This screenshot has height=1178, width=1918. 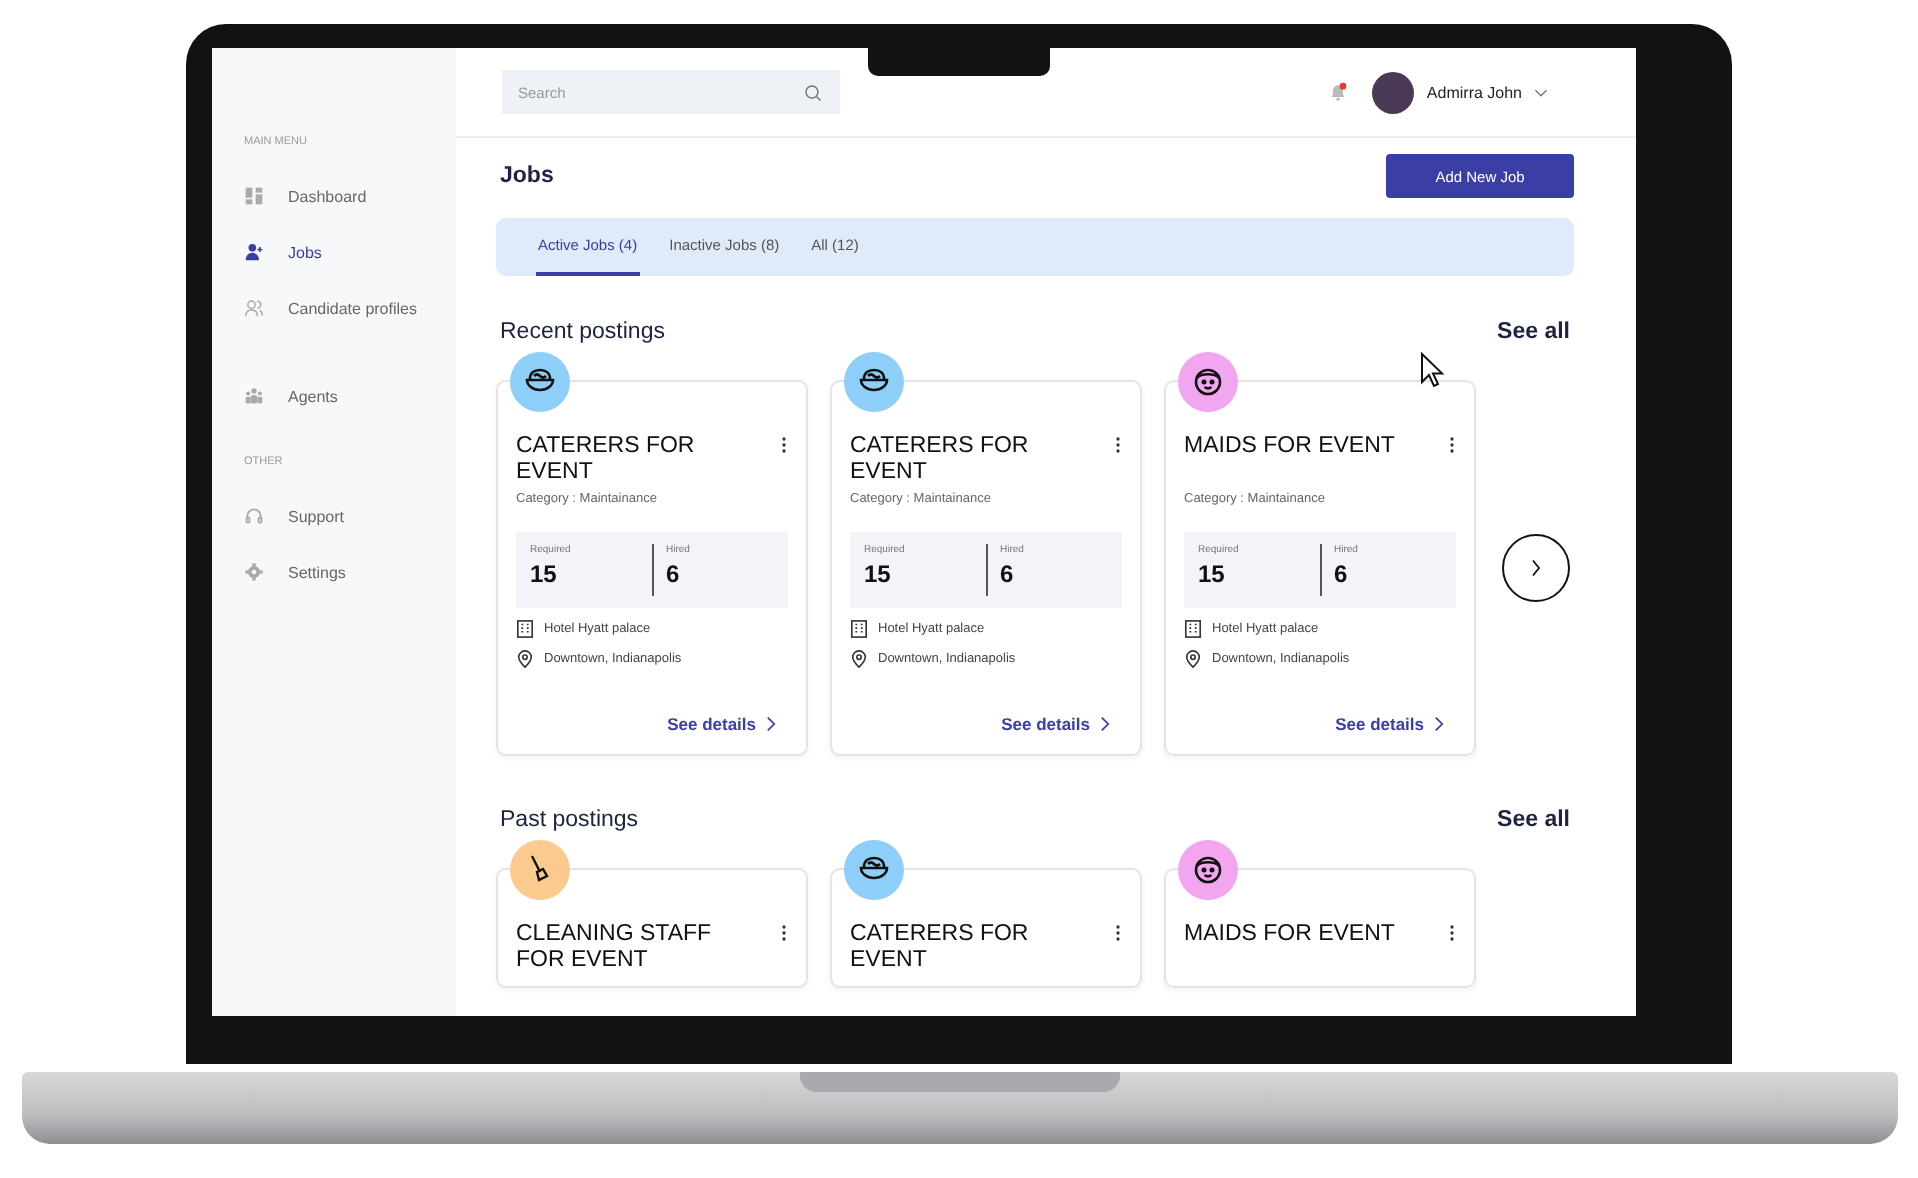 What do you see at coordinates (350, 516) in the screenshot?
I see `sidebar-item: Support` at bounding box center [350, 516].